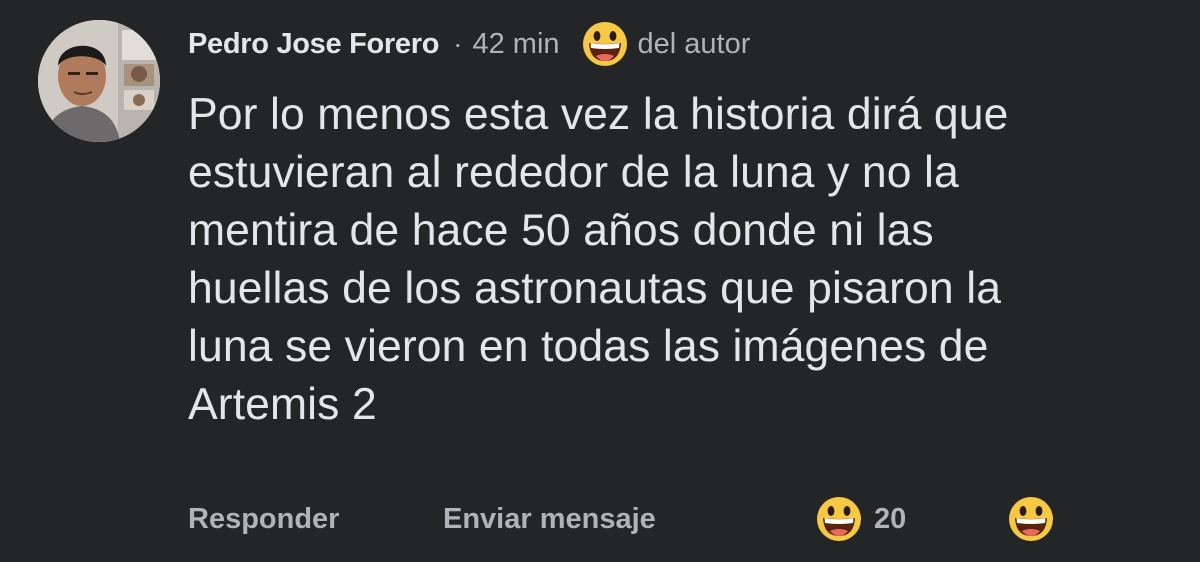 The image size is (1200, 562). I want to click on react-button, so click(1031, 519).